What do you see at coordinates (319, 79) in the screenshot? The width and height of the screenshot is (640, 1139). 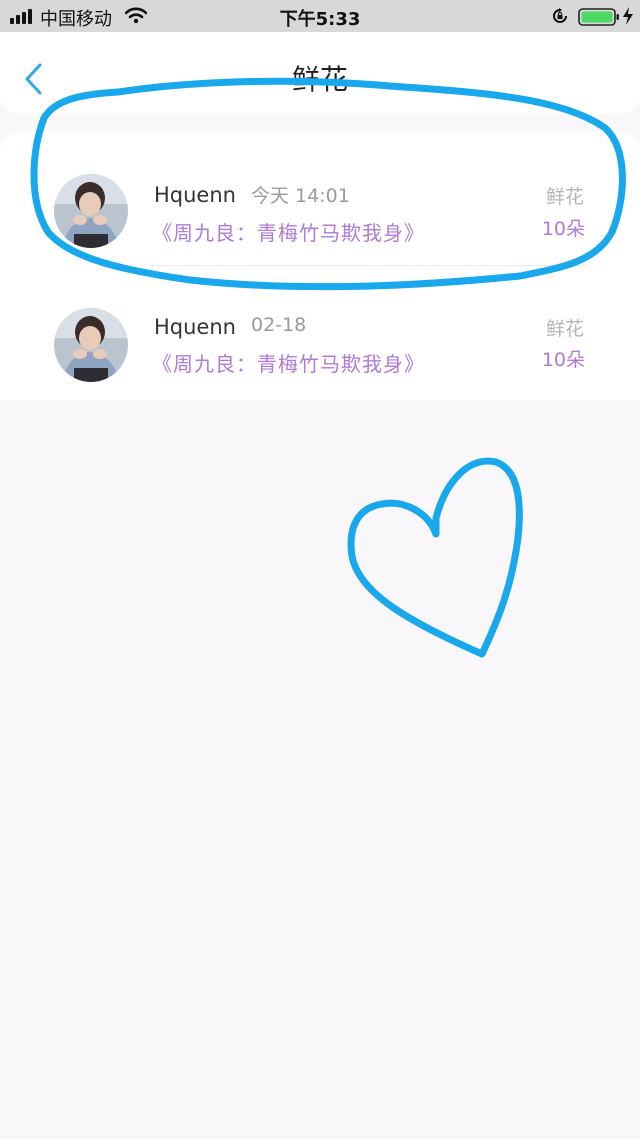 I see `page-title: 鲜花` at bounding box center [319, 79].